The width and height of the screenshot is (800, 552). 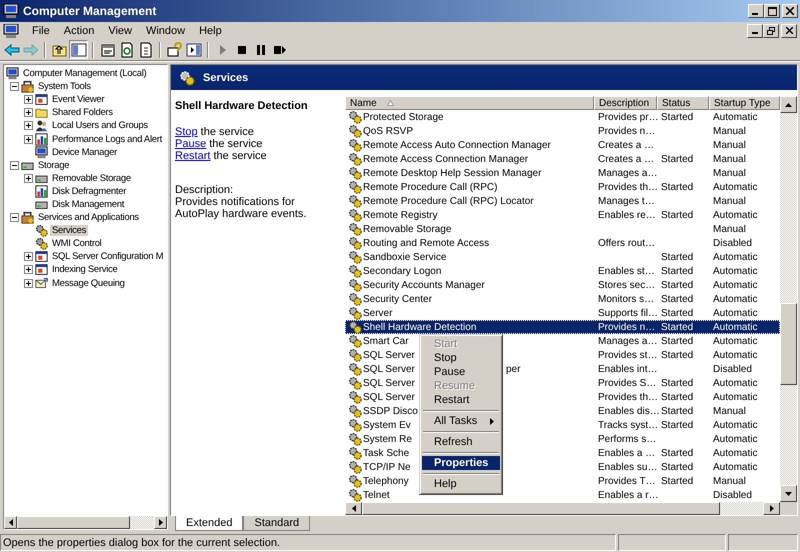 What do you see at coordinates (386, 481) in the screenshot?
I see `service-name: Telephony` at bounding box center [386, 481].